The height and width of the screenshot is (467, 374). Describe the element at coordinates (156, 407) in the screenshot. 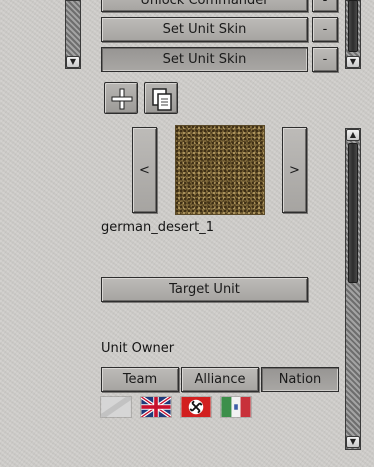

I see `united-kingdom-flag` at that location.